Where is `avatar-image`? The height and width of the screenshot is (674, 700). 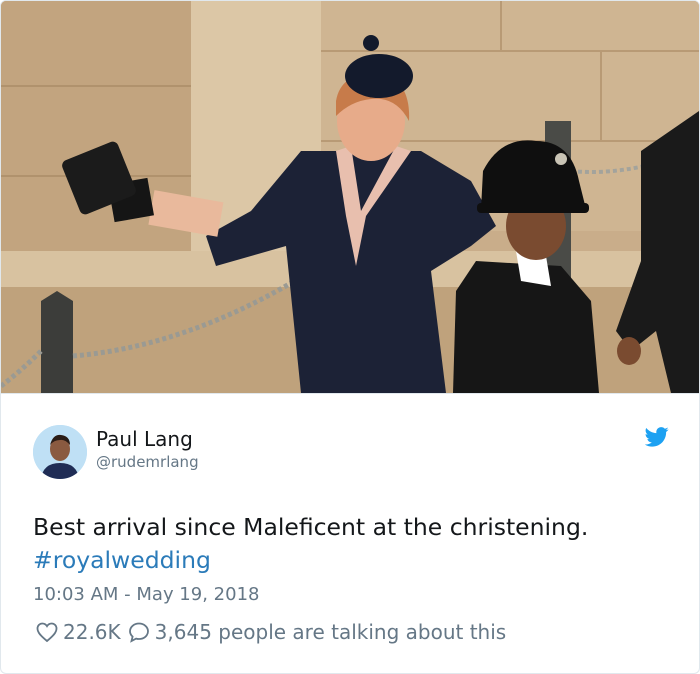 avatar-image is located at coordinates (60, 452).